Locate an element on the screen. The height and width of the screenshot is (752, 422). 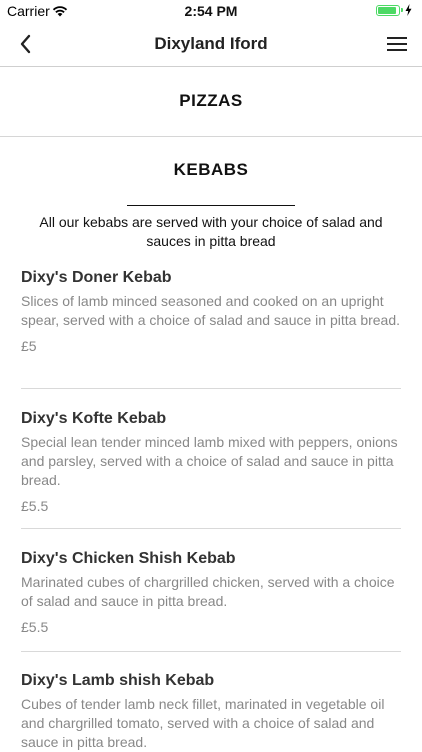
section-title-pizzas: PIZZAS is located at coordinates (211, 100).